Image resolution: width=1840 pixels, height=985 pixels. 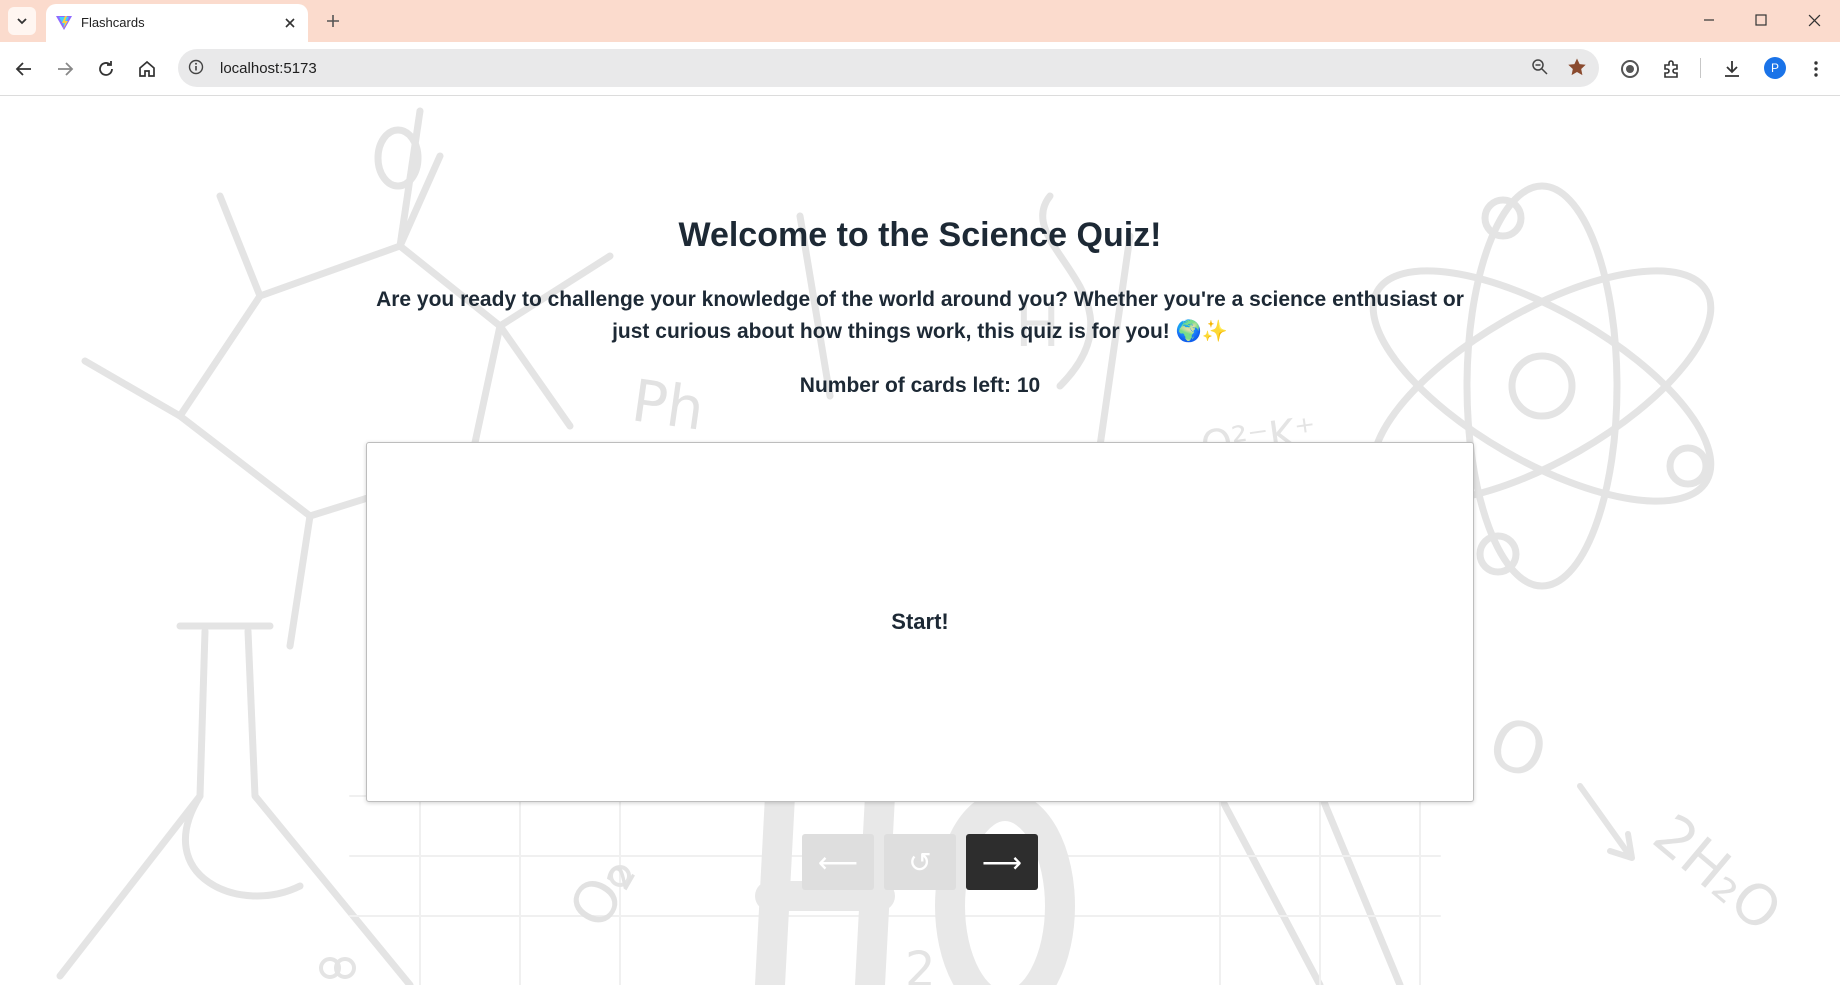 What do you see at coordinates (196, 67) in the screenshot?
I see `info-icon` at bounding box center [196, 67].